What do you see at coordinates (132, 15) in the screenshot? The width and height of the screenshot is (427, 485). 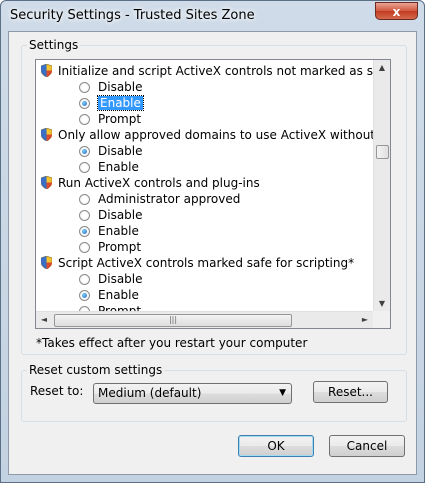 I see `window-title: Security Settings - Trusted Sites Zone` at bounding box center [132, 15].